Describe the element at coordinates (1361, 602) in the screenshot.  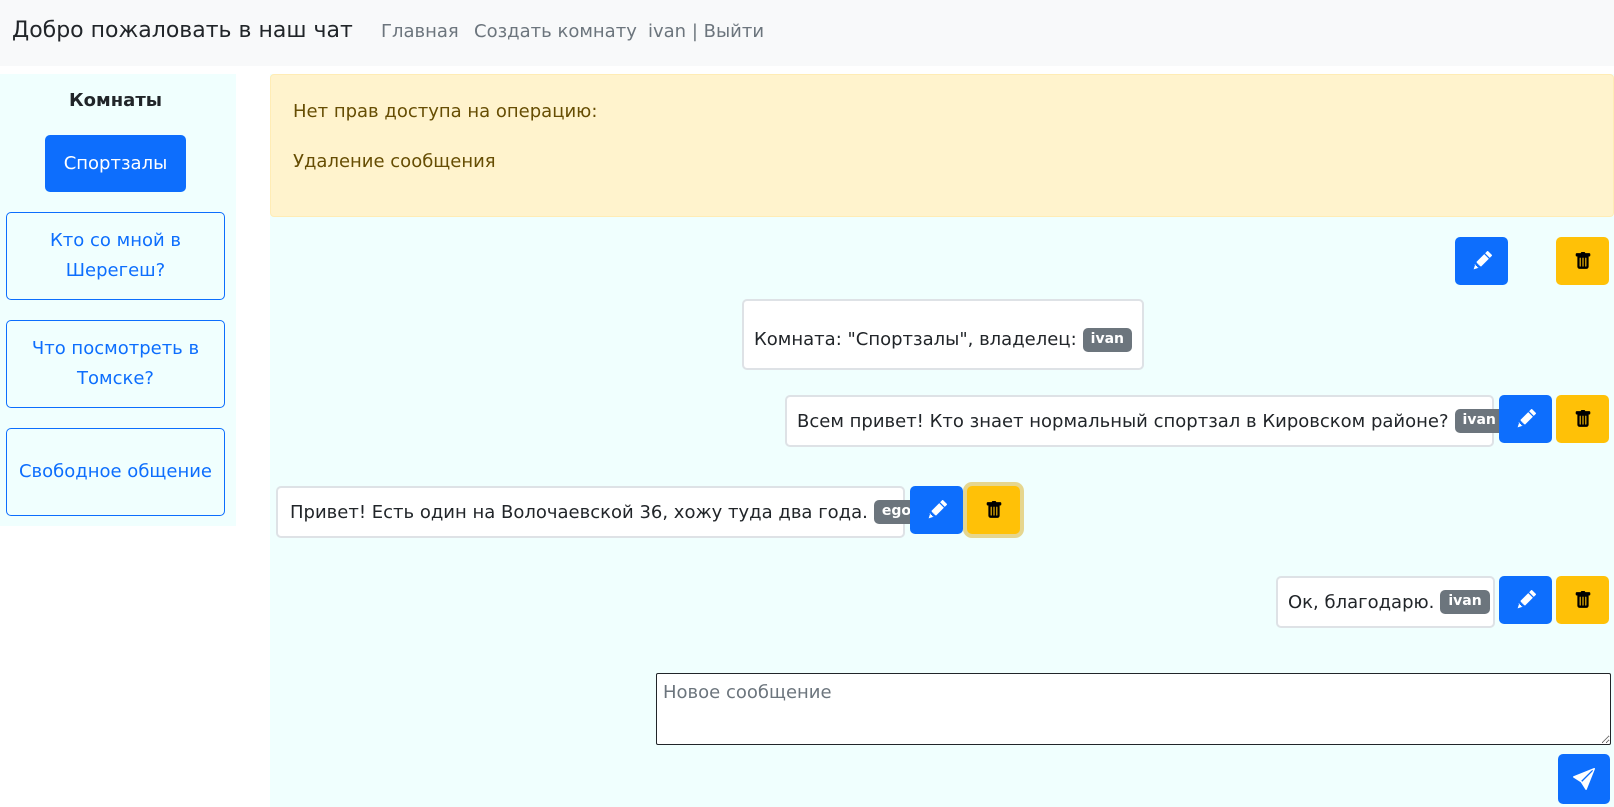
I see `message-text: Ок, благодарю.` at that location.